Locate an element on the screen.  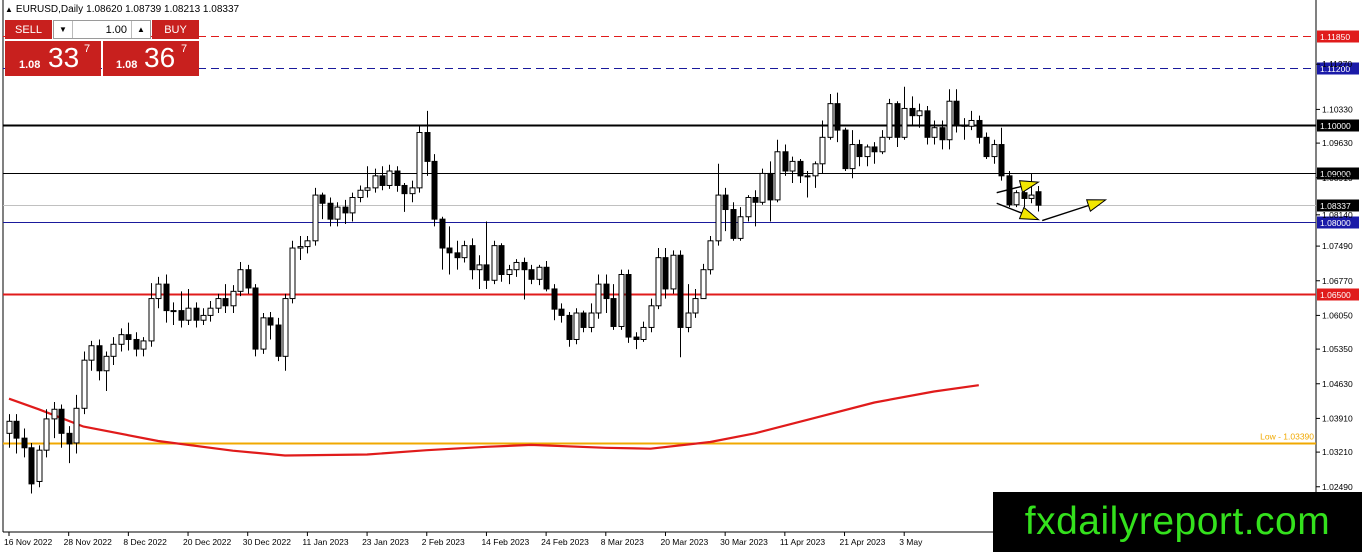
lot-size-stepper: ▼ 1.00 ▲ is located at coordinates (102, 29).